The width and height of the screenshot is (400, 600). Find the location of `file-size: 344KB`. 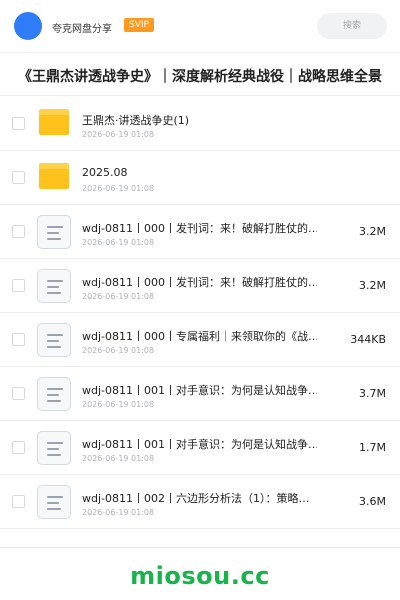

file-size: 344KB is located at coordinates (368, 339).